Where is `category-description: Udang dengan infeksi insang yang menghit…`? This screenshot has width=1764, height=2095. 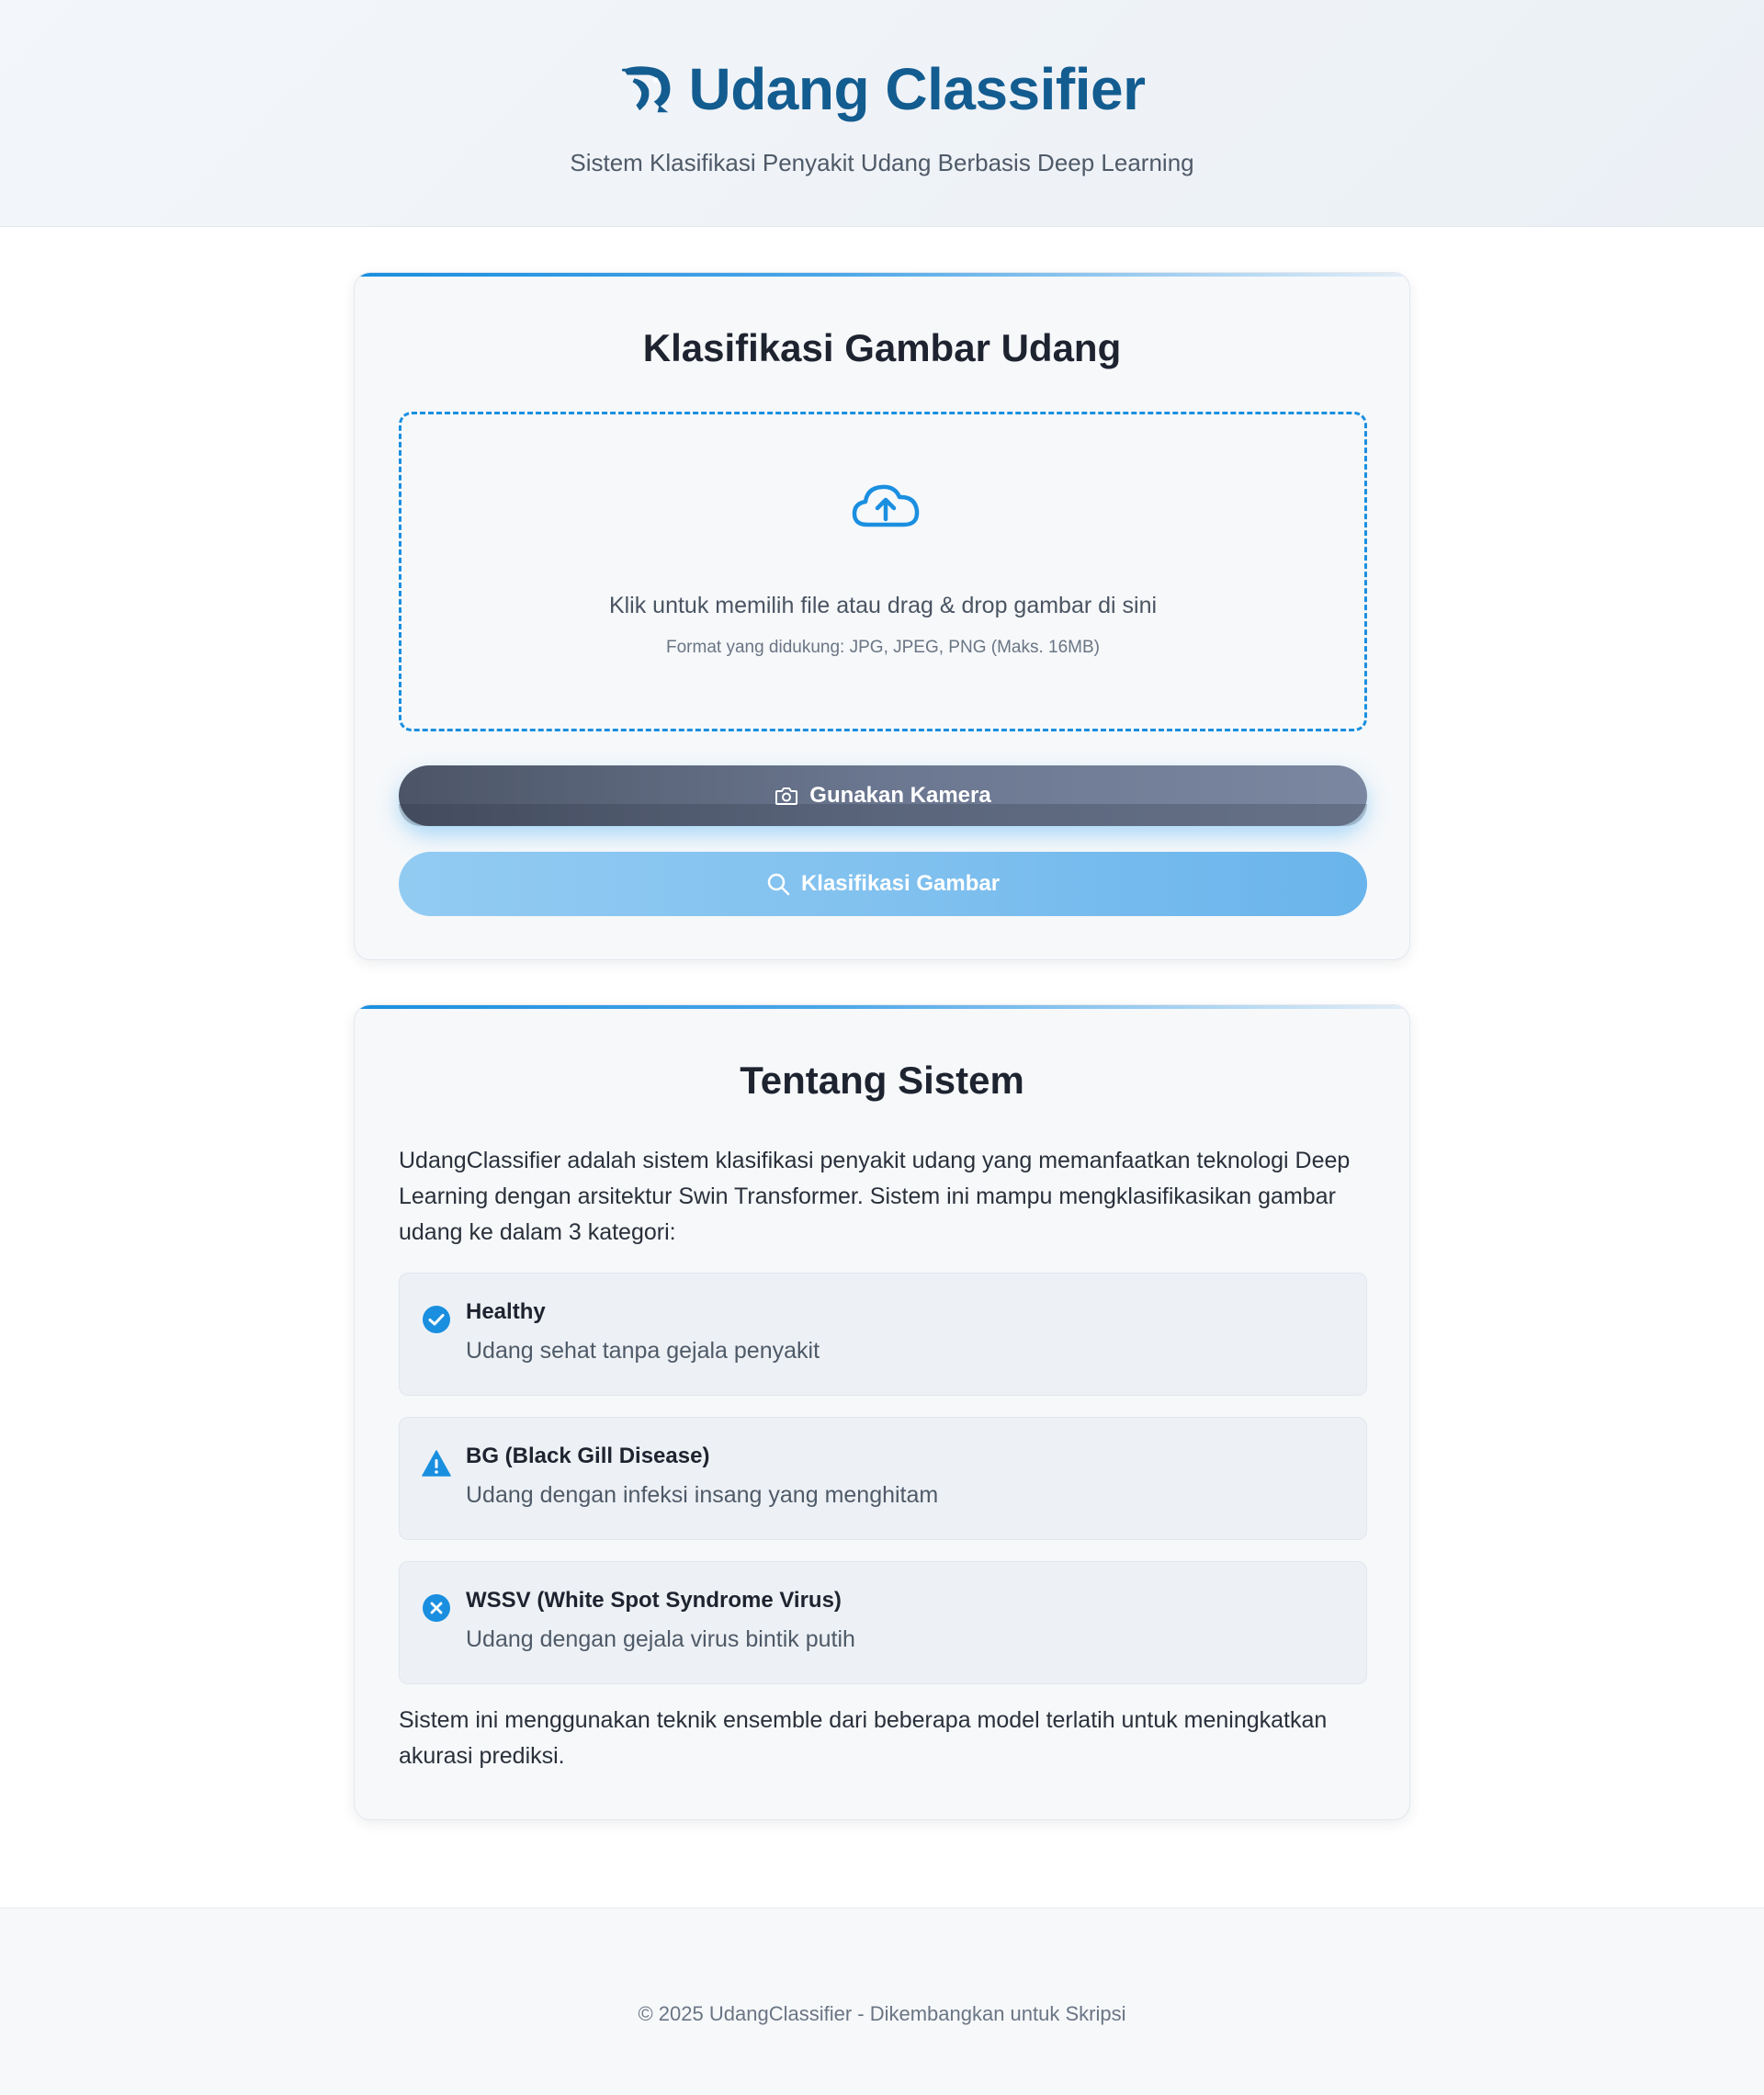 category-description: Udang dengan infeksi insang yang menghit… is located at coordinates (702, 1495).